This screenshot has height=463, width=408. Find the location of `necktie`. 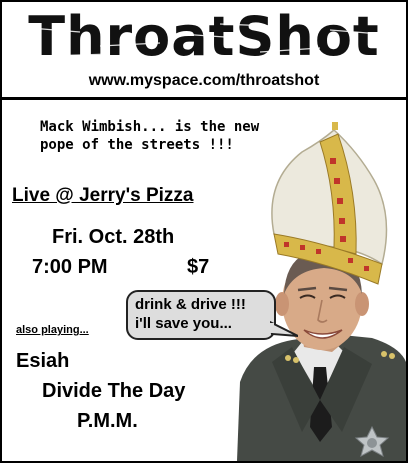

necktie is located at coordinates (321, 404).